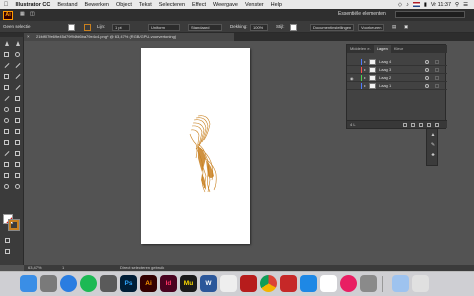 The image size is (474, 296). What do you see at coordinates (28, 36) in the screenshot?
I see `close-tab-icon: ×` at bounding box center [28, 36].